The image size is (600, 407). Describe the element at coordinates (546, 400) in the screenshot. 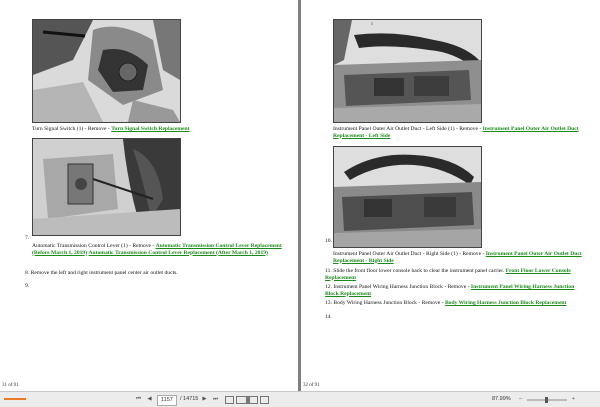

I see `zoom-slider-handle` at that location.